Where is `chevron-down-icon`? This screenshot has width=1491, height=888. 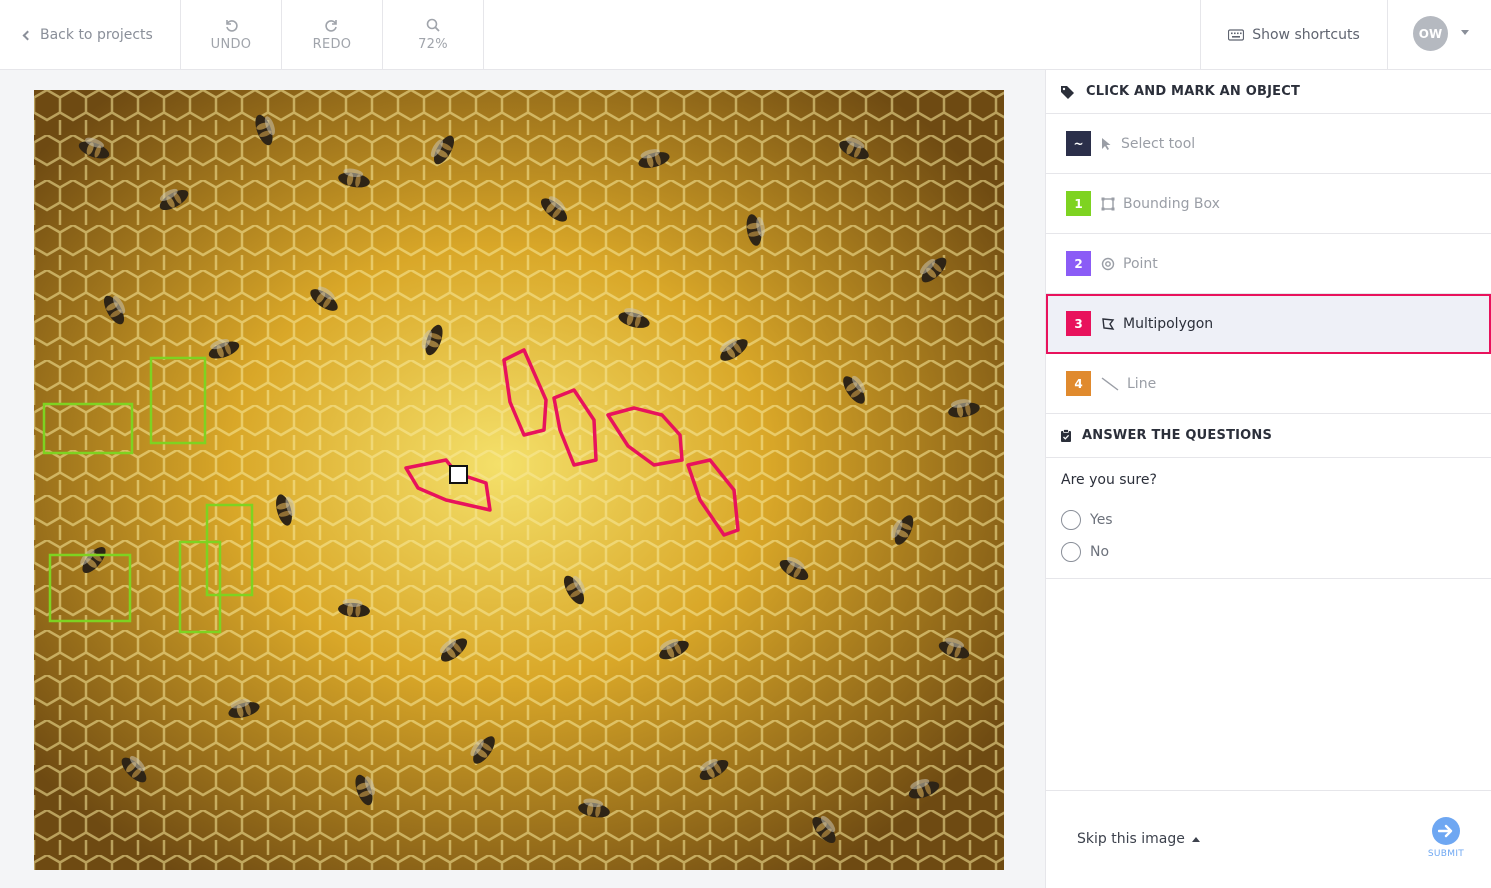 chevron-down-icon is located at coordinates (1465, 32).